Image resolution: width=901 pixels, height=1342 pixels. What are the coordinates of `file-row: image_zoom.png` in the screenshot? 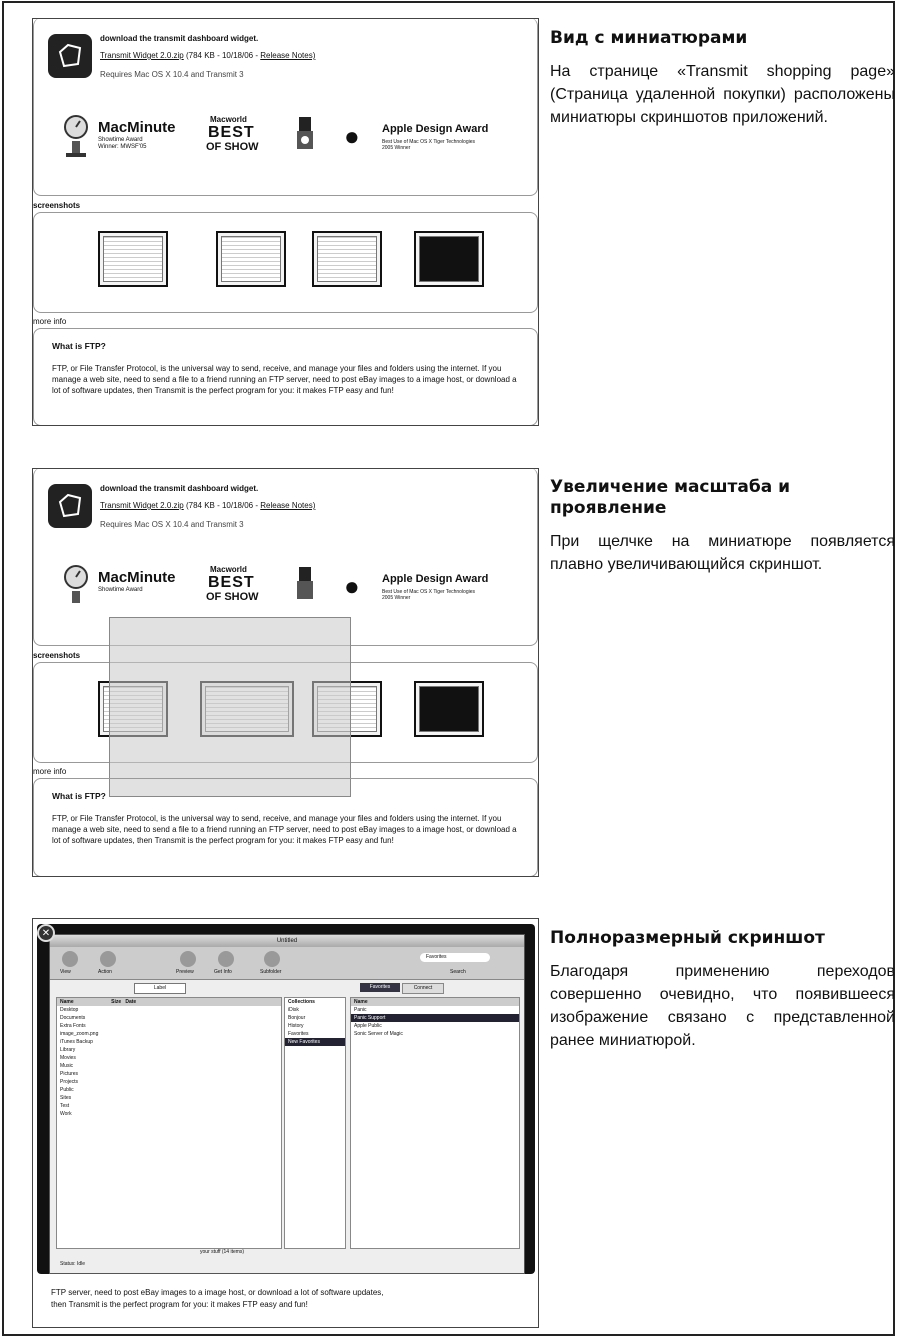 It's located at (169, 1034).